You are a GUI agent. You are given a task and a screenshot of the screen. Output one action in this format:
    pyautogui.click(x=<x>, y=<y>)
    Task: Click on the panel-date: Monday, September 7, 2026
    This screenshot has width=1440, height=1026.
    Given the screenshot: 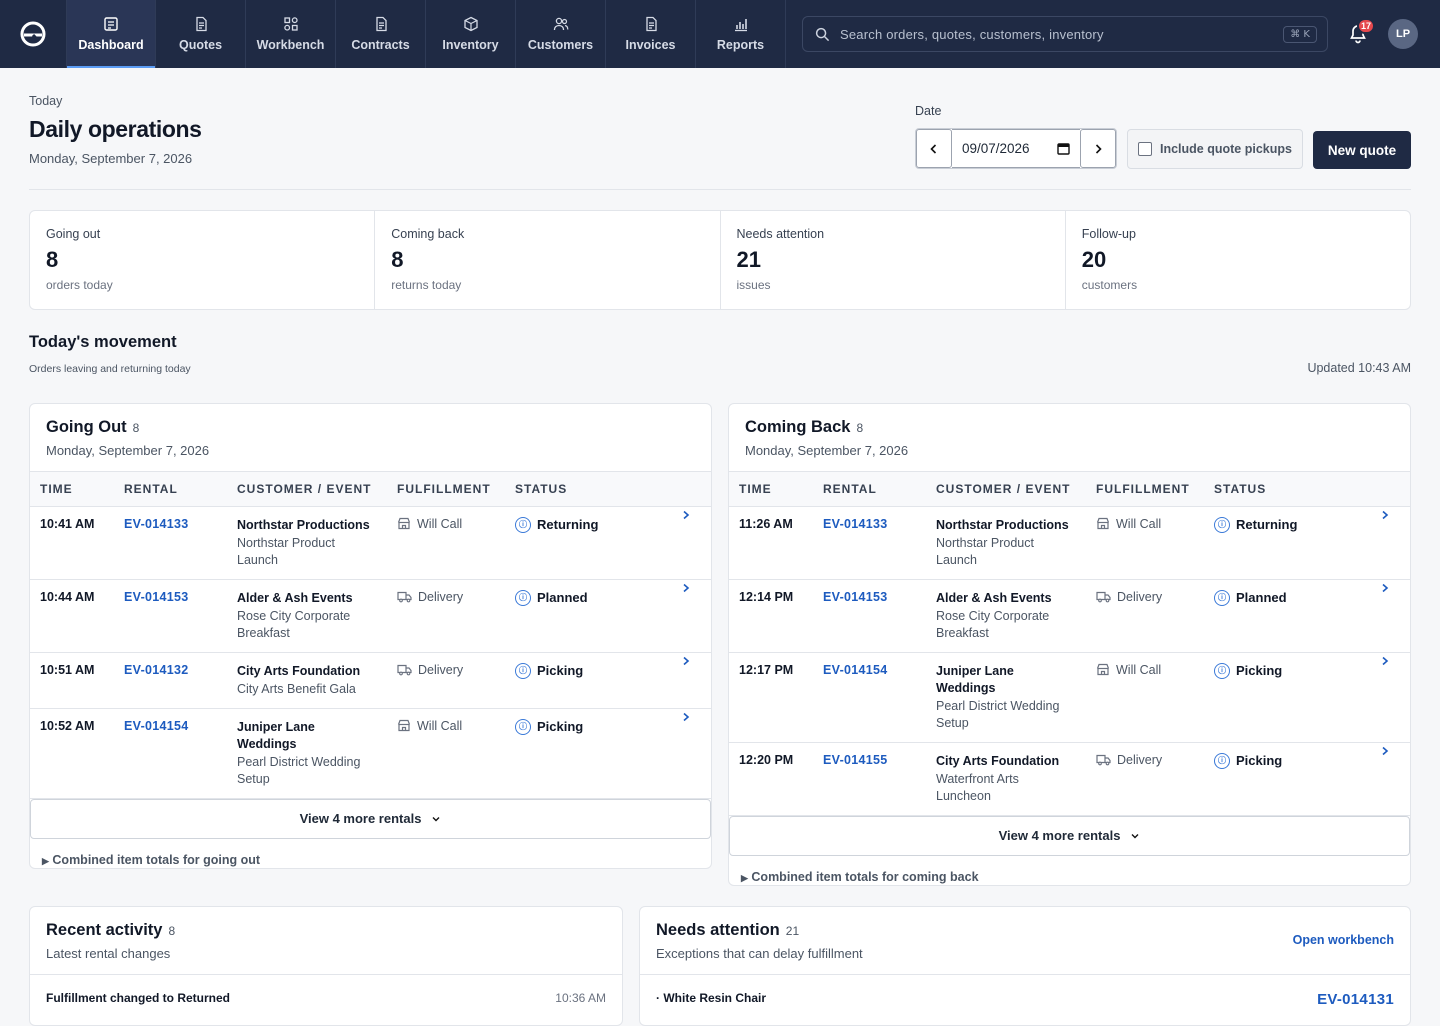 What is the action you would take?
    pyautogui.click(x=827, y=450)
    